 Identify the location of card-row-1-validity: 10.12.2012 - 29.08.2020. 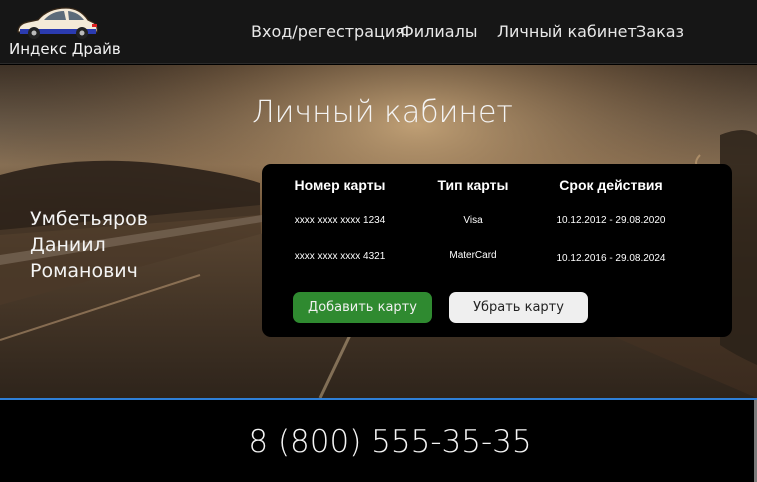
(611, 220).